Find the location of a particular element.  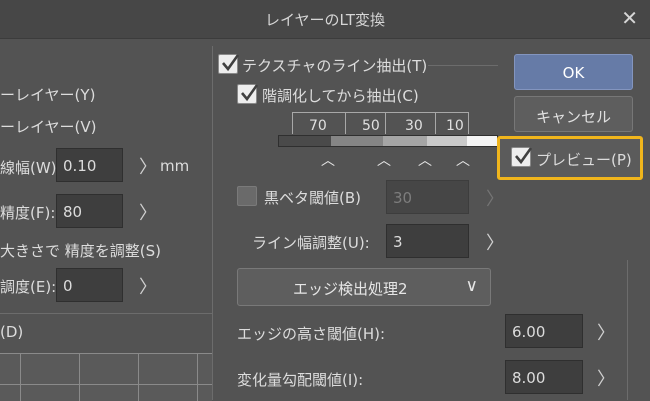

option-layer-v: ーレイヤー(V) is located at coordinates (48, 126).